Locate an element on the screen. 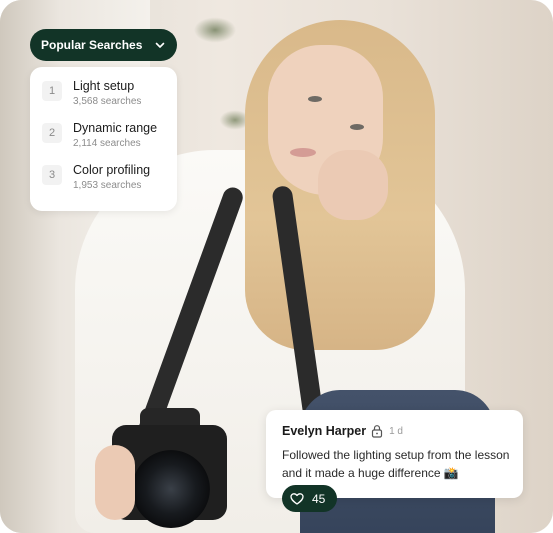 This screenshot has height=533, width=553. heart-icon is located at coordinates (297, 499).